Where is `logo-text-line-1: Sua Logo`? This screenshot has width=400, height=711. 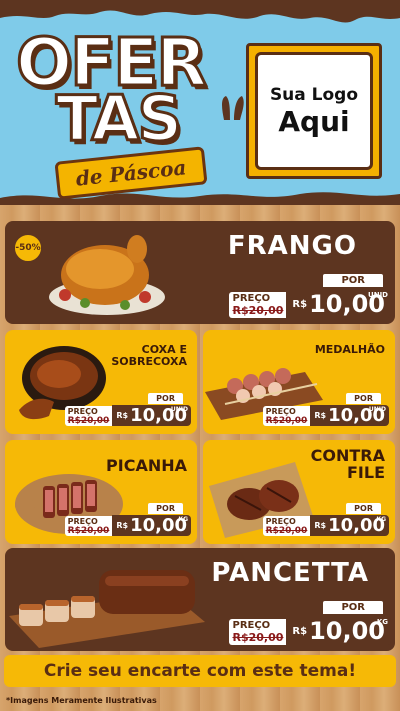 logo-text-line-1: Sua Logo is located at coordinates (314, 94).